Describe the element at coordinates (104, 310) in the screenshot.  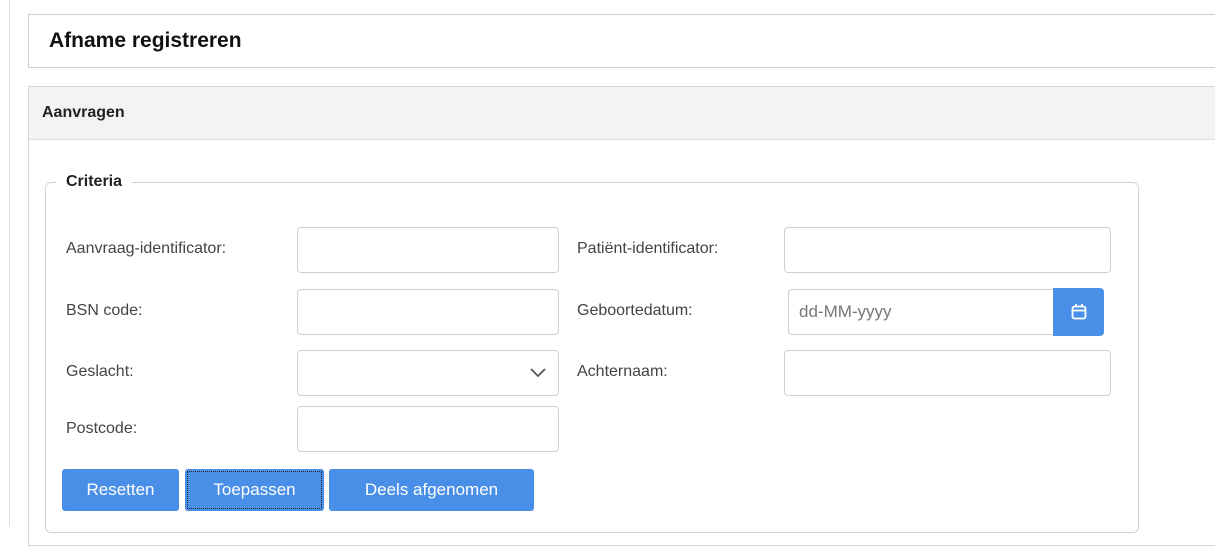
I see `bsn-label: BSN code:` at that location.